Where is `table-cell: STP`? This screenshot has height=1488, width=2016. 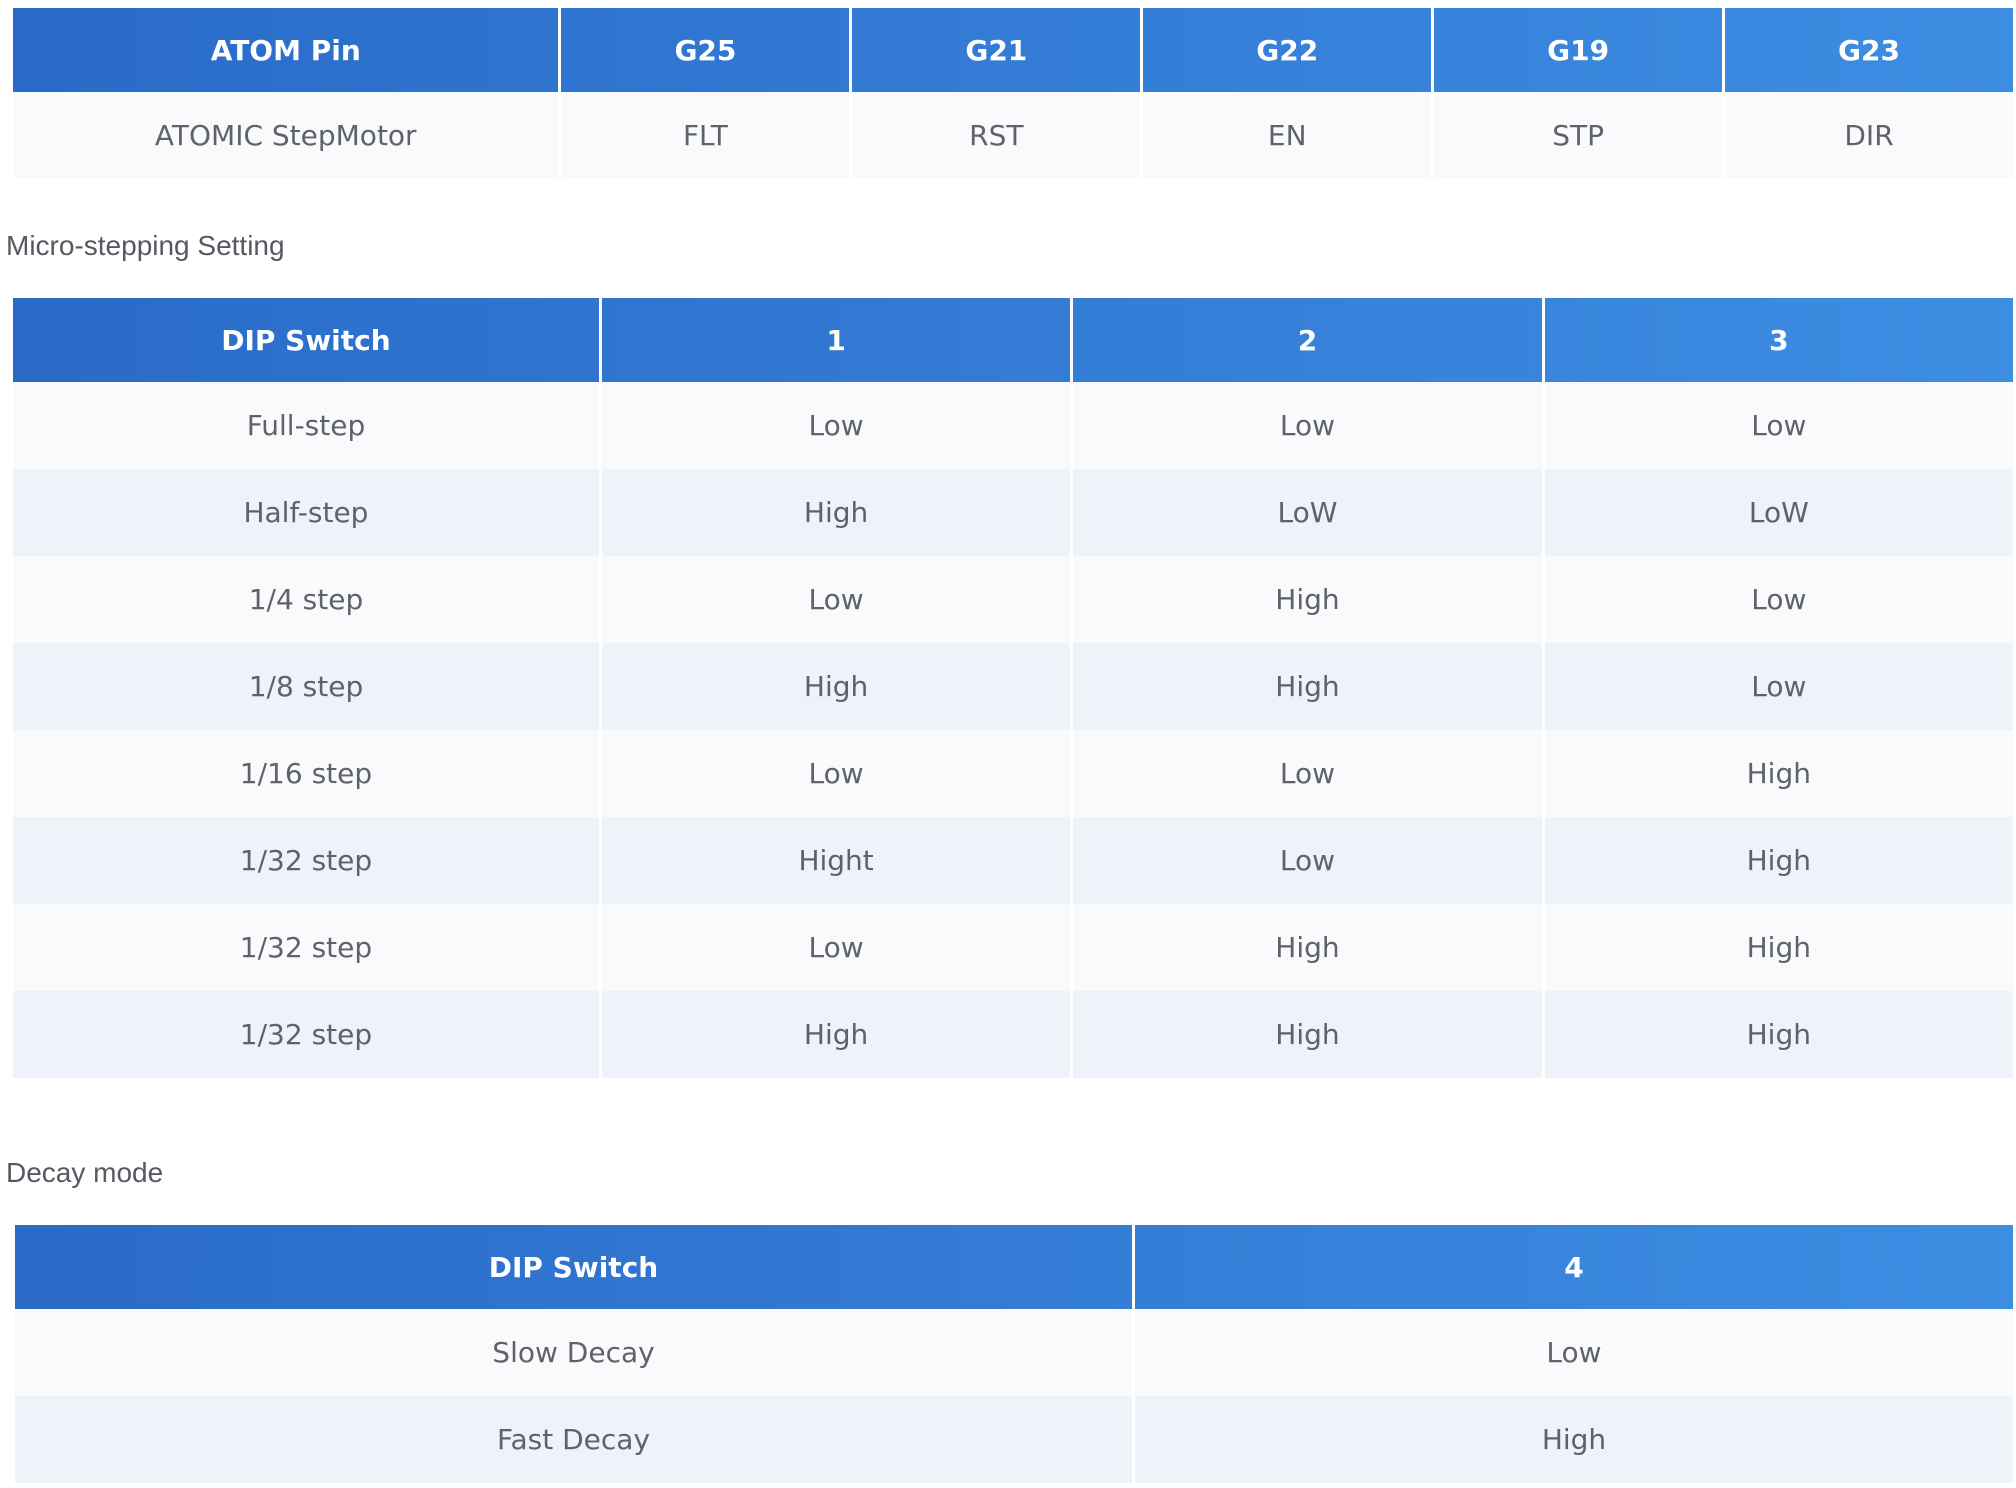 table-cell: STP is located at coordinates (1578, 135).